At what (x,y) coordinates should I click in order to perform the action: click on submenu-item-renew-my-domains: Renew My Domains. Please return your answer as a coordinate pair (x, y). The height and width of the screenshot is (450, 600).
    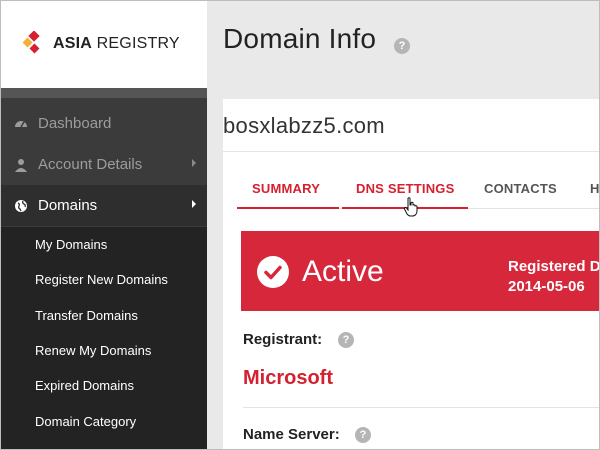
    Looking at the image, I should click on (104, 350).